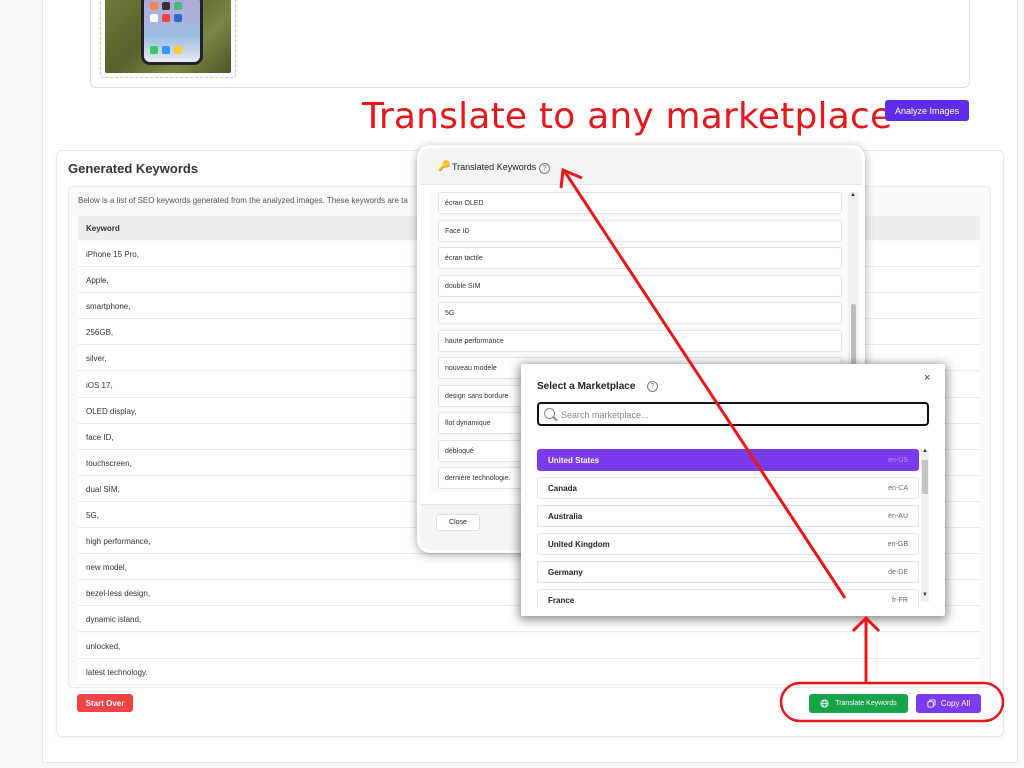  I want to click on keyword-cell: silver,, so click(96, 359).